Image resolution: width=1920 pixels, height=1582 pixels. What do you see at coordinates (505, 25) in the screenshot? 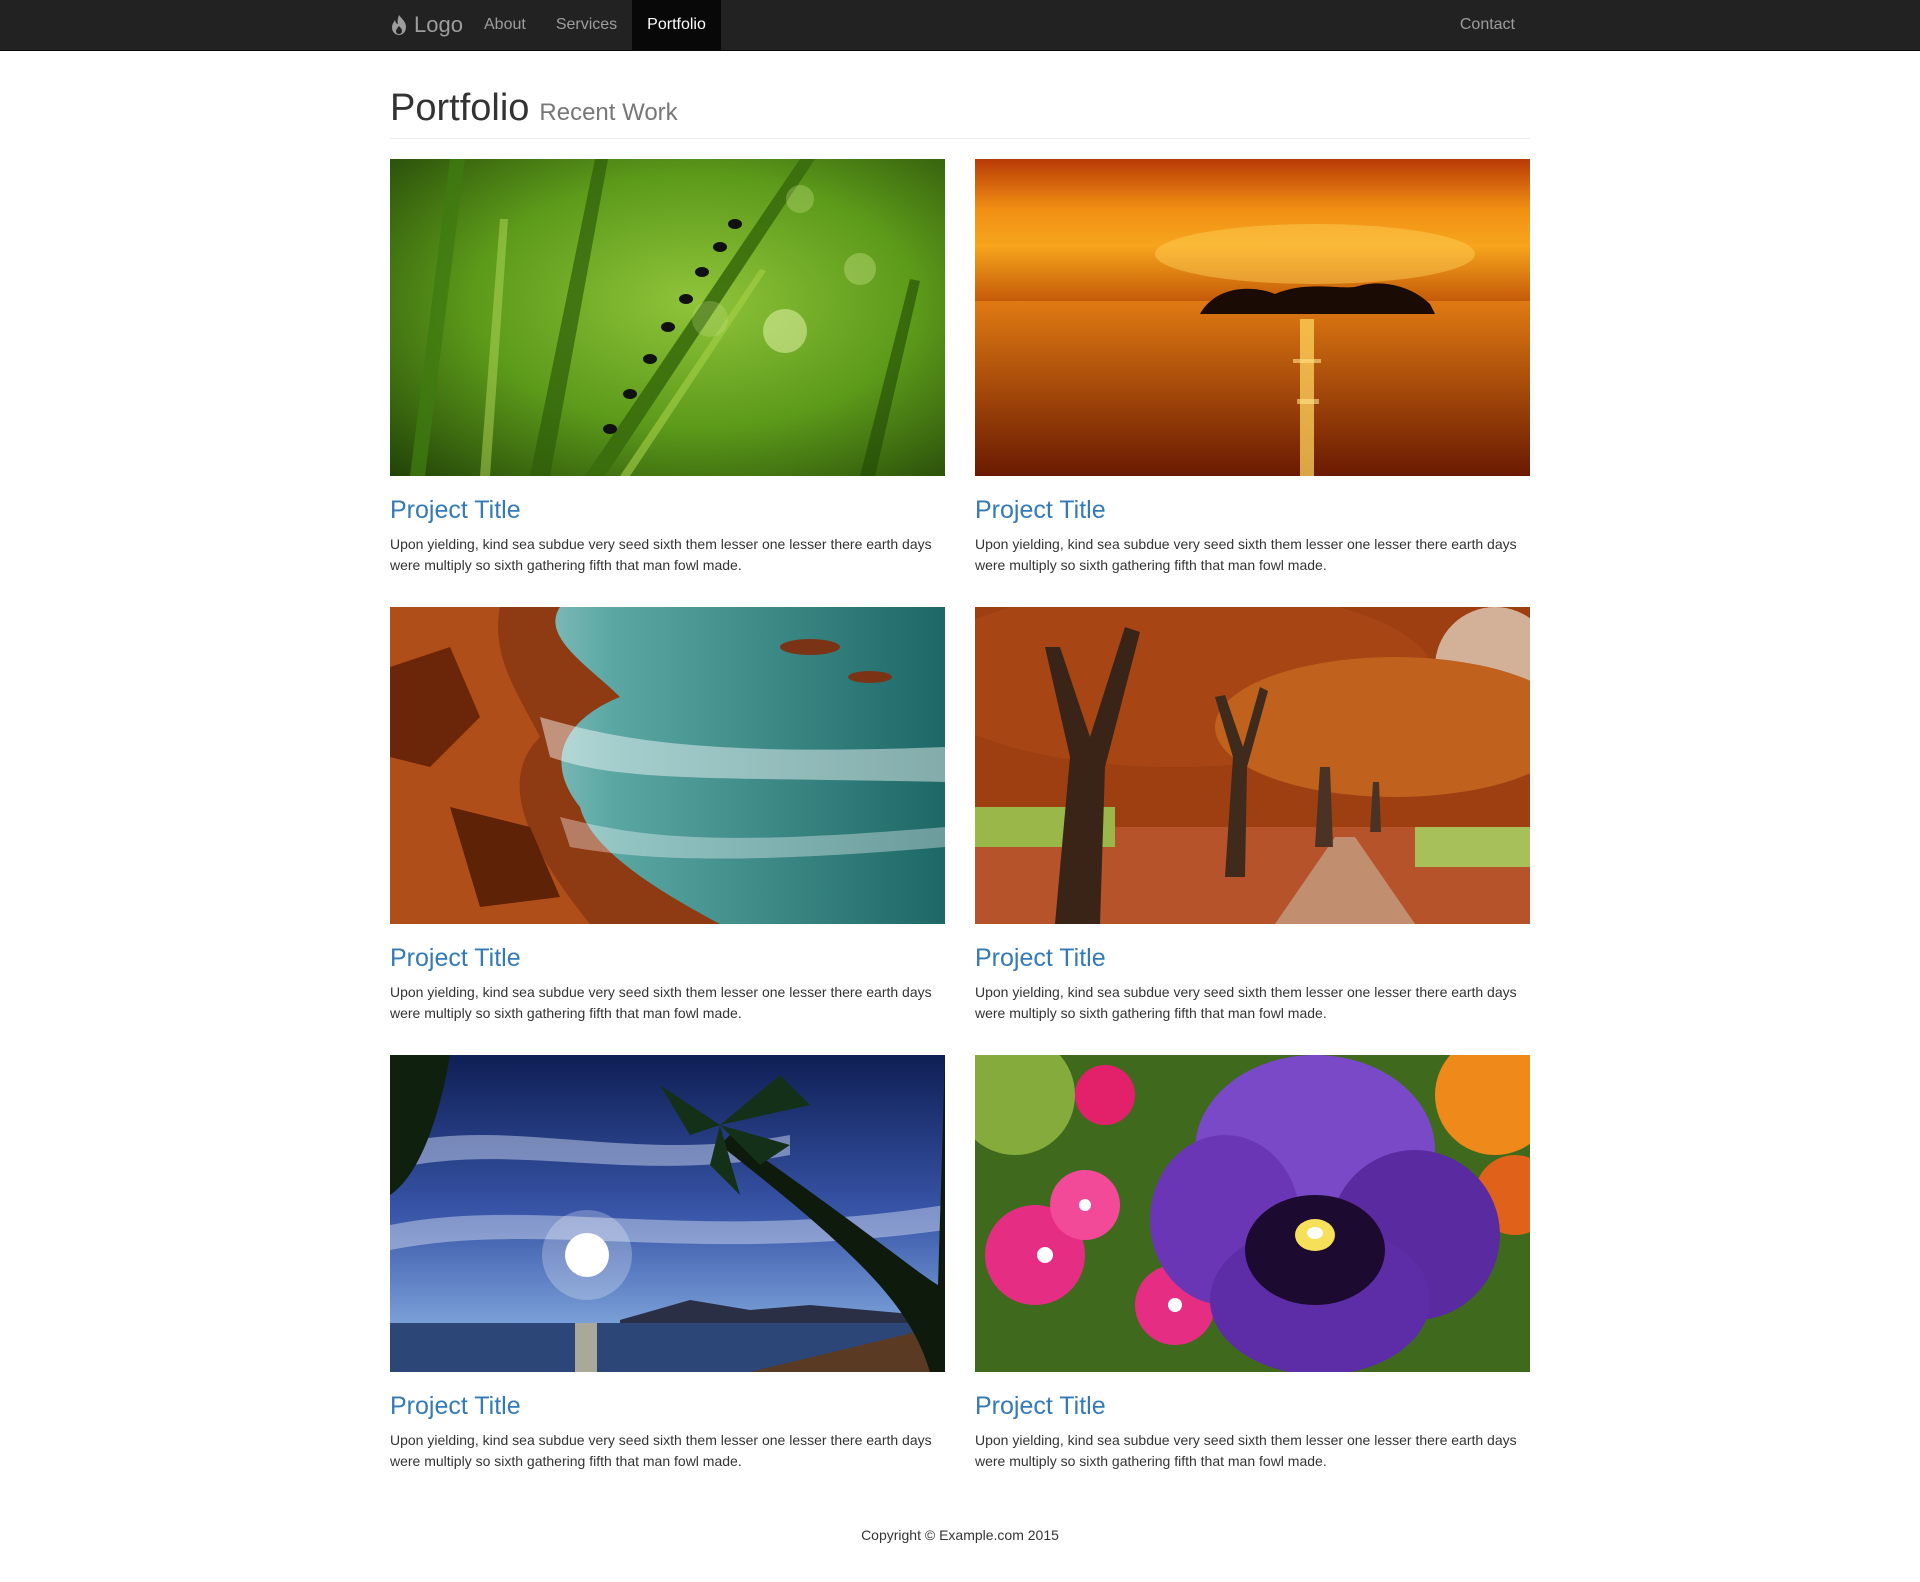
I see `nav-about: About` at bounding box center [505, 25].